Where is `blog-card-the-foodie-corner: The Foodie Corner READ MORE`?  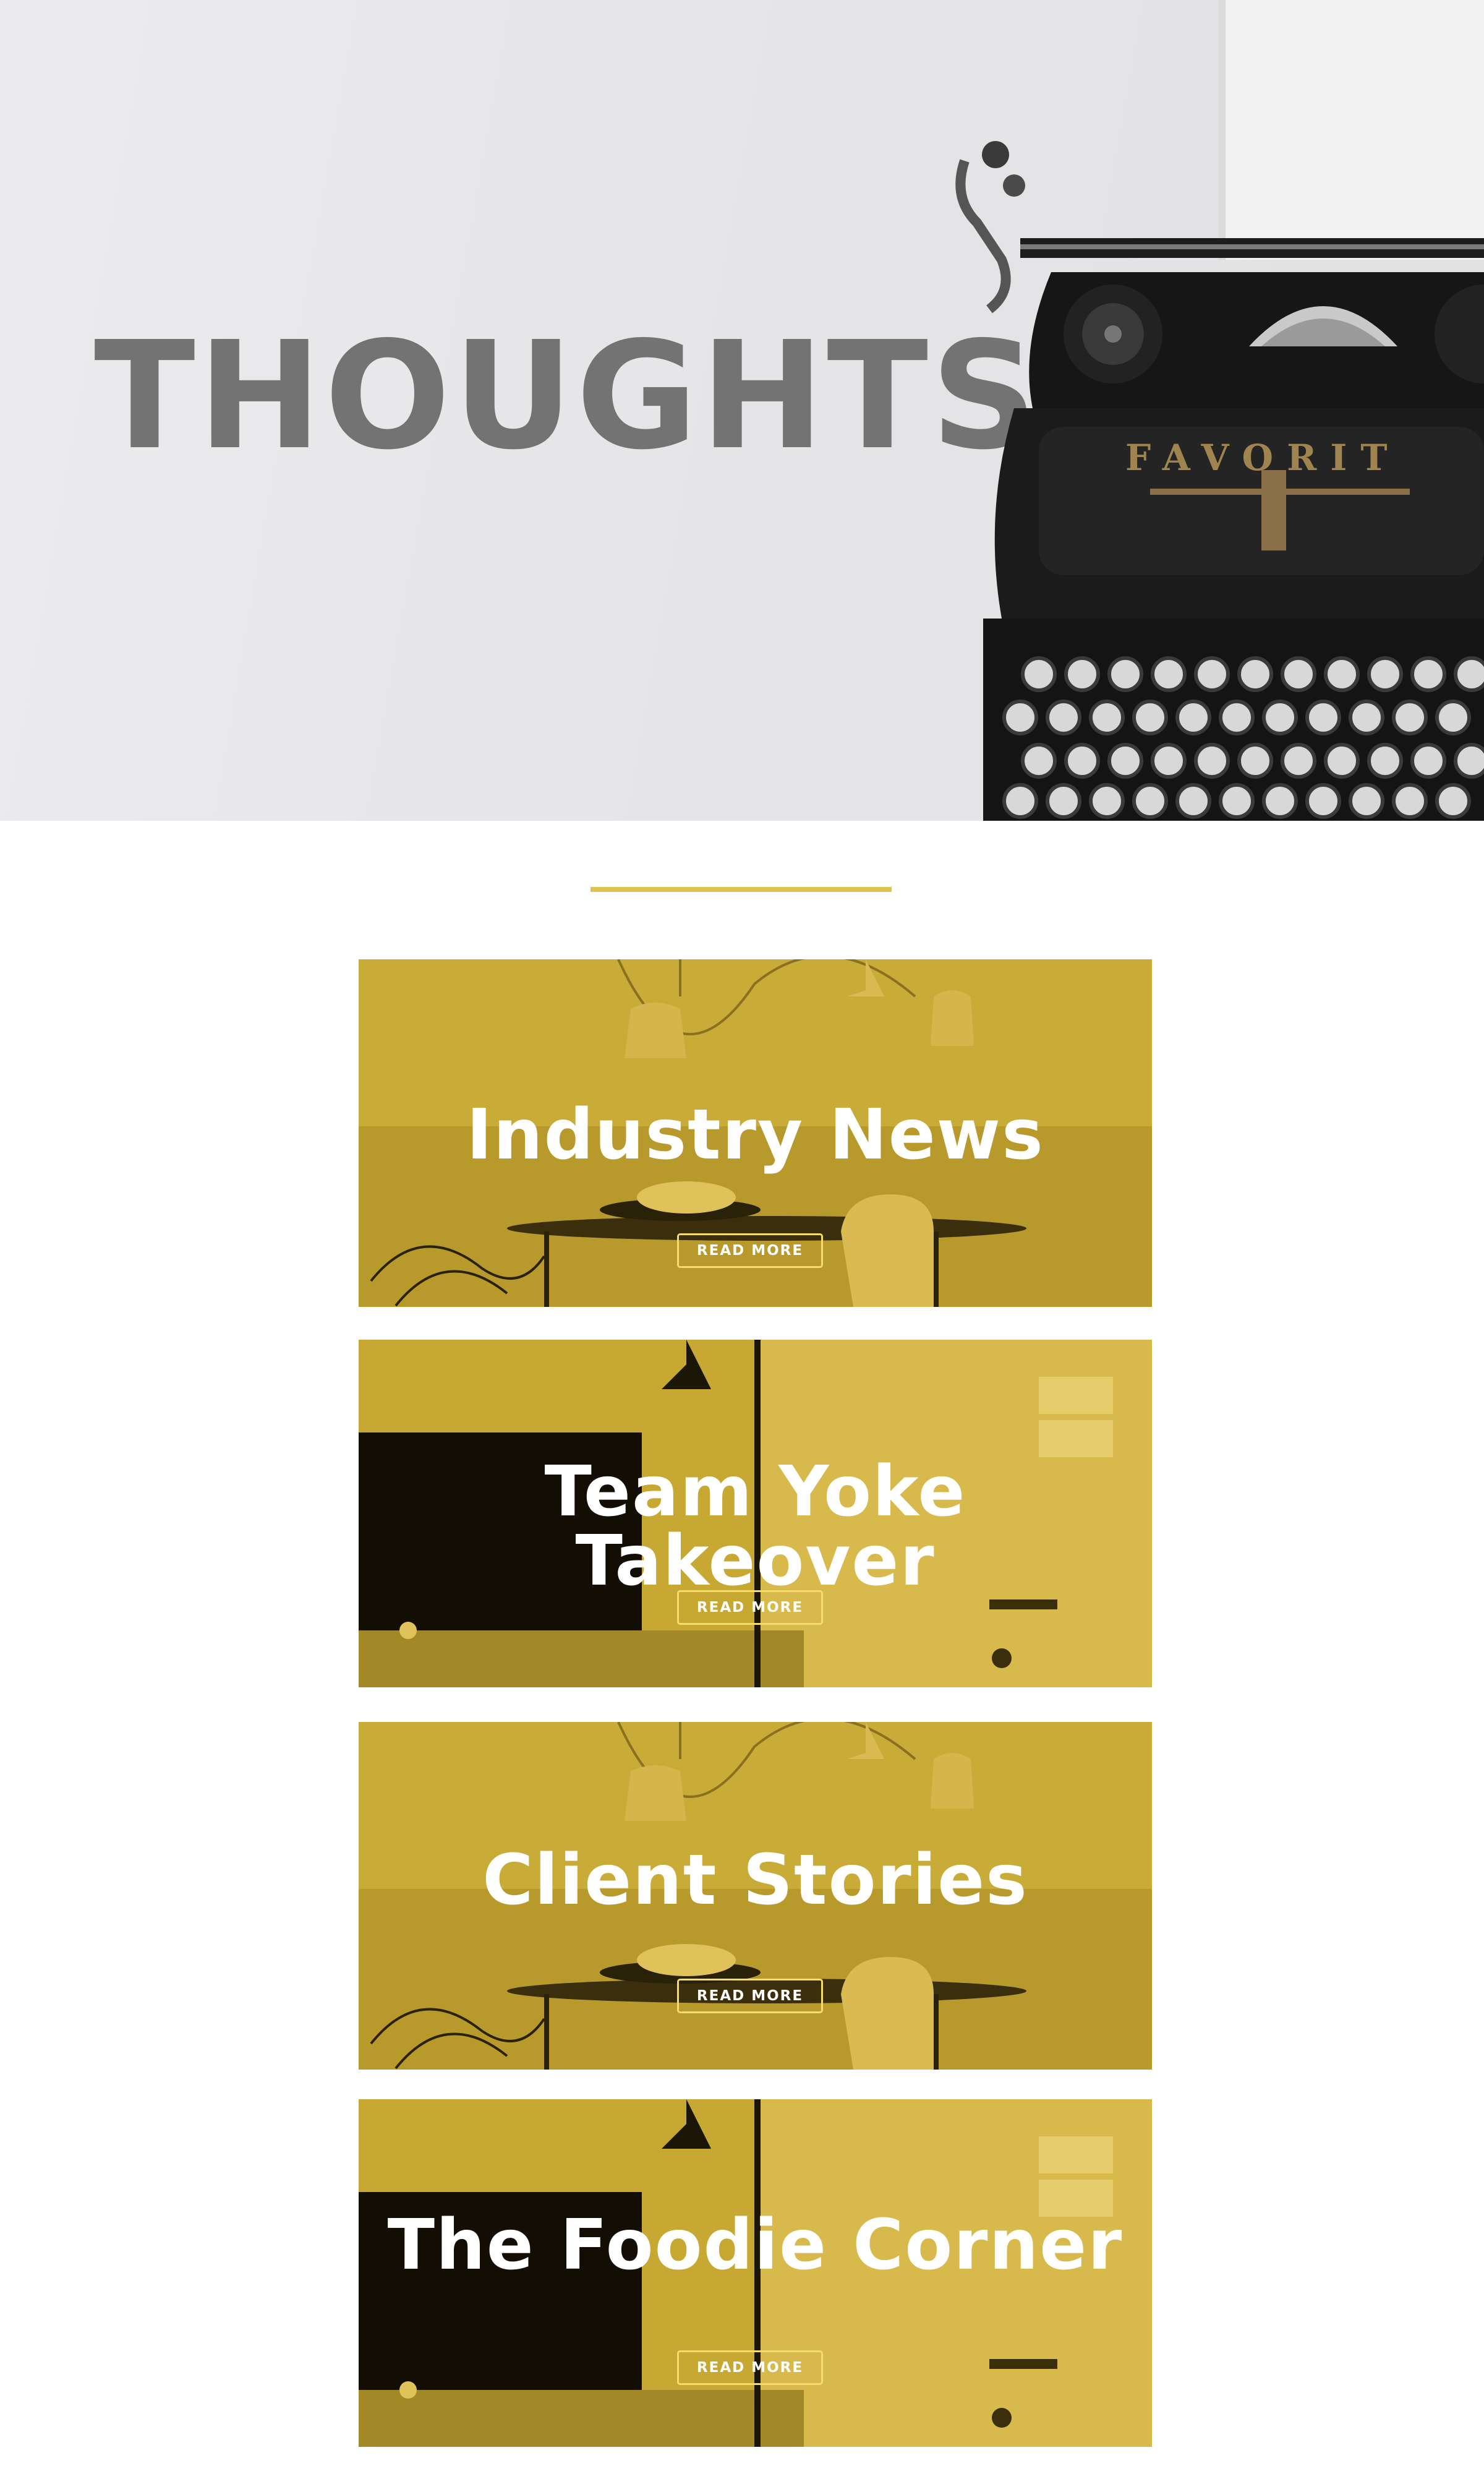
blog-card-the-foodie-corner: The Foodie Corner READ MORE is located at coordinates (755, 2273).